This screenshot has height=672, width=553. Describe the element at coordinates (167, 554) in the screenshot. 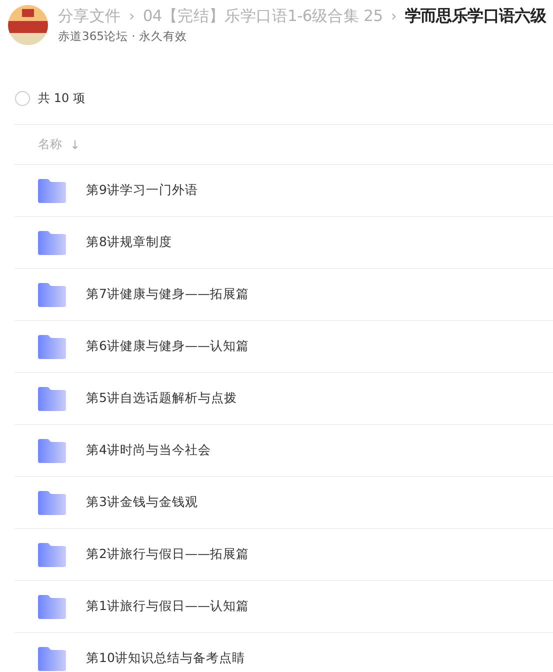

I see `folder-name: 第2讲旅行与假日——拓展篇` at that location.